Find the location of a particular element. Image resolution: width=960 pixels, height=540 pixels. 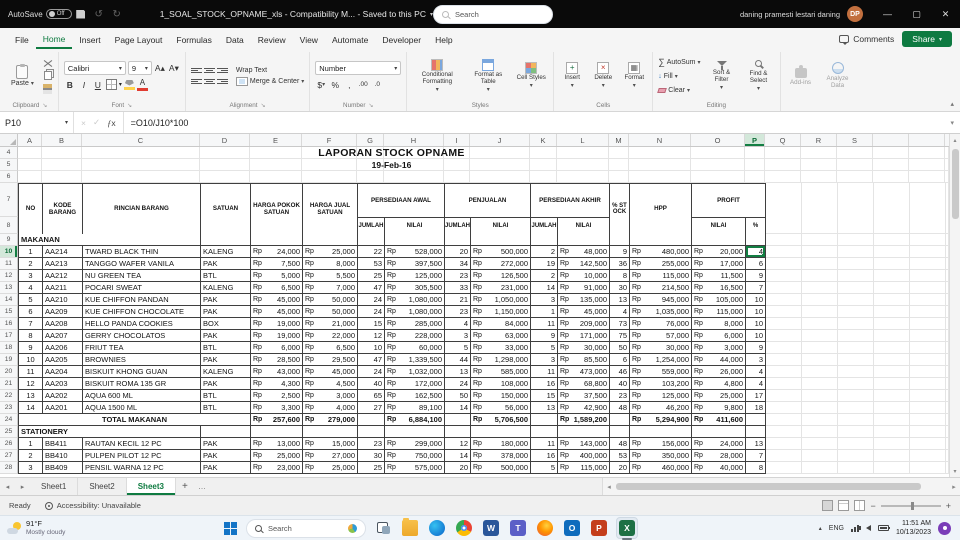

cell-D28: PAK is located at coordinates (226, 468).